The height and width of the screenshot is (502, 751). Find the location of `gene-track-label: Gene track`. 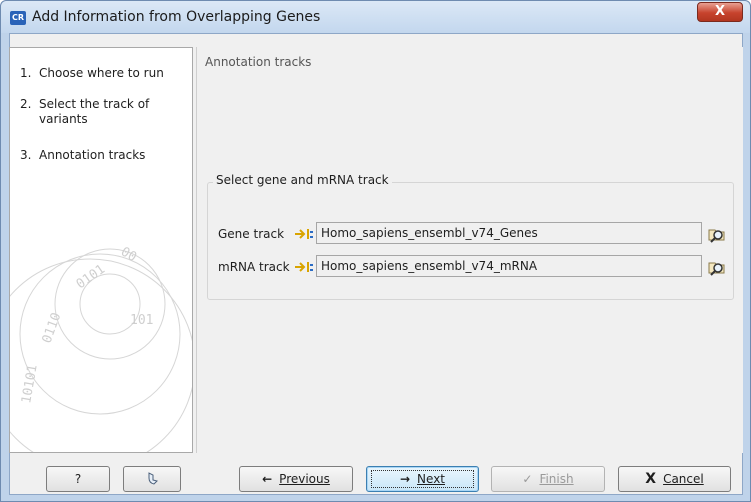

gene-track-label: Gene track is located at coordinates (251, 234).